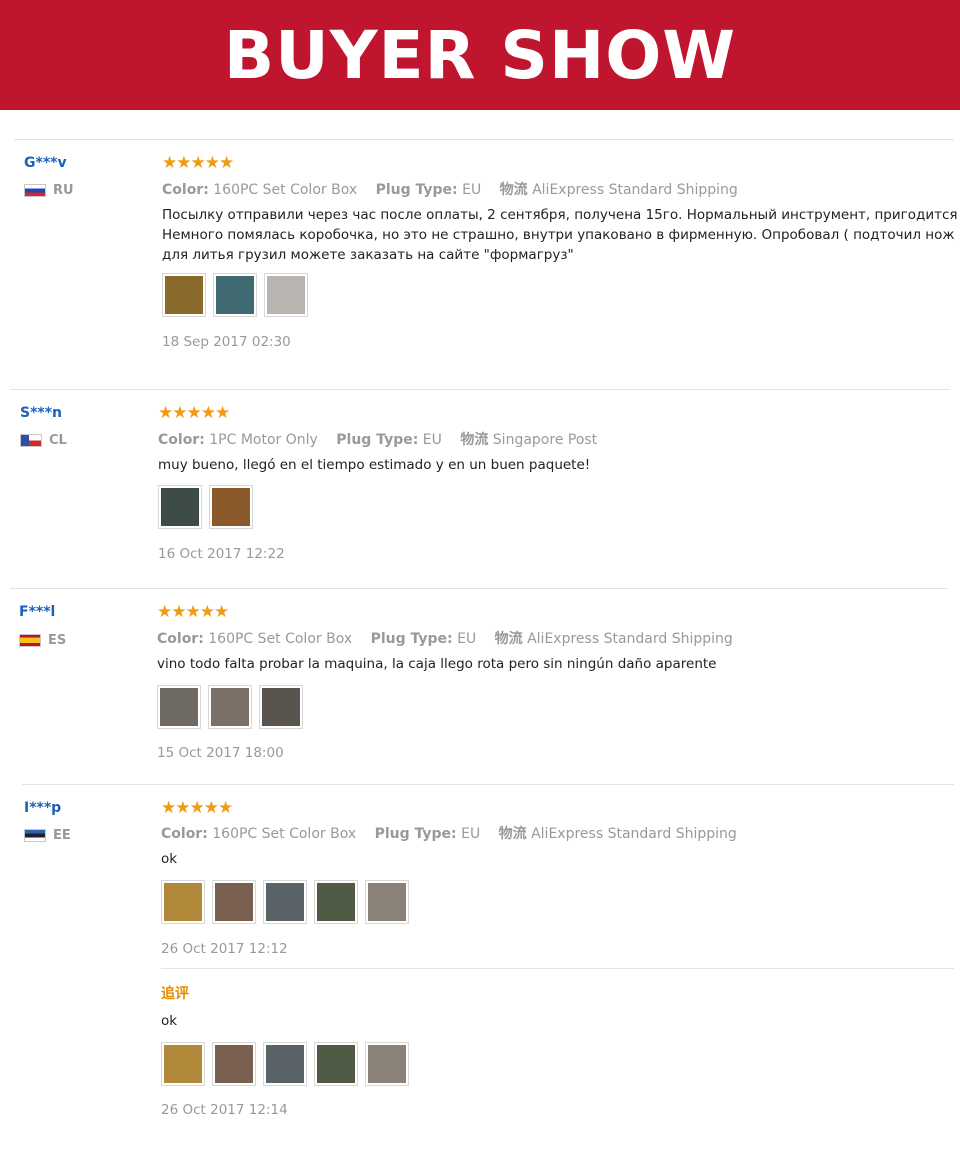  What do you see at coordinates (175, 994) in the screenshot?
I see `followup-label: 追评` at bounding box center [175, 994].